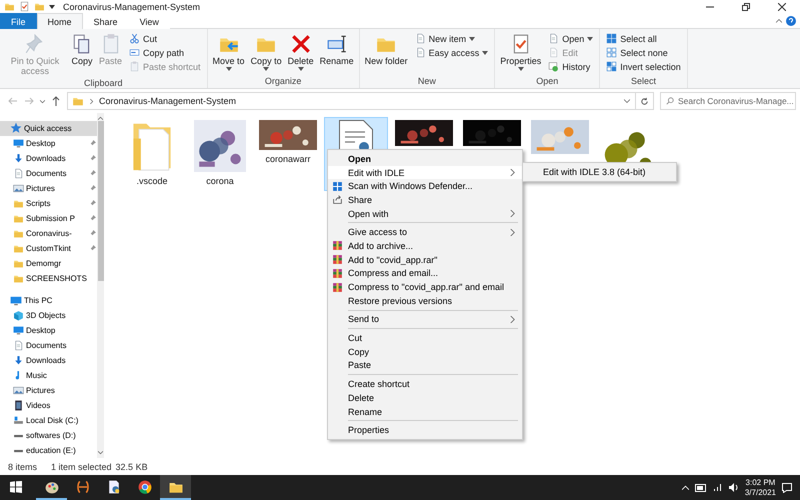 The height and width of the screenshot is (500, 800). I want to click on sidebar-item: education (E:), so click(48, 450).